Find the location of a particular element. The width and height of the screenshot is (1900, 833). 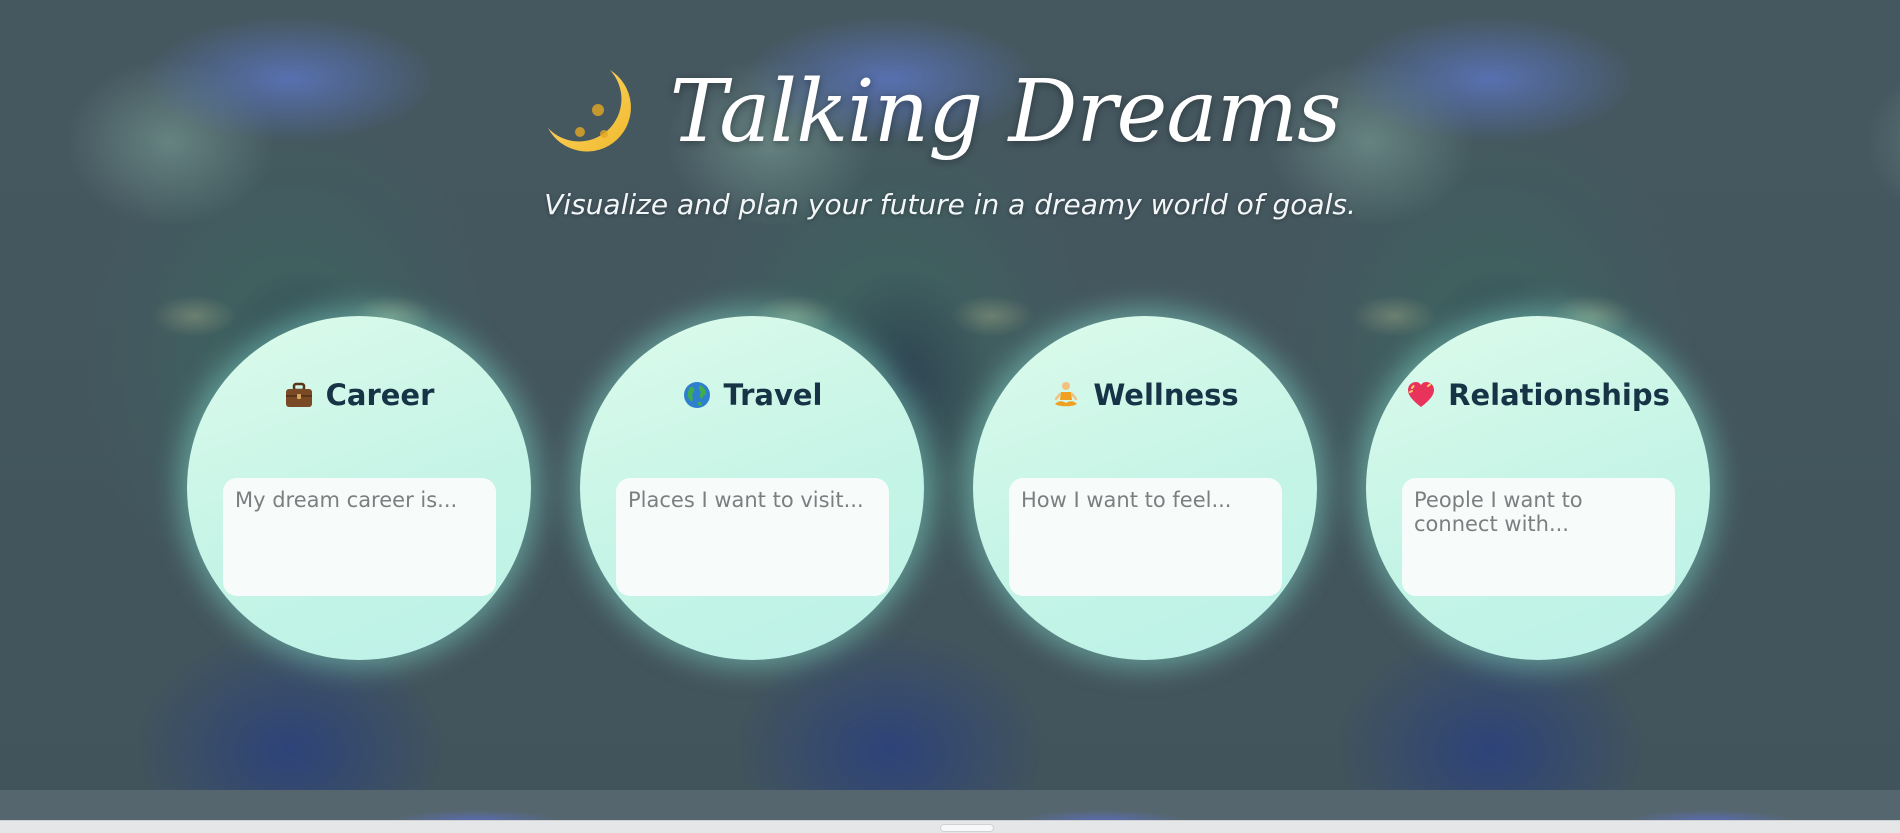

card-heading: Relationships is located at coordinates (1538, 395).